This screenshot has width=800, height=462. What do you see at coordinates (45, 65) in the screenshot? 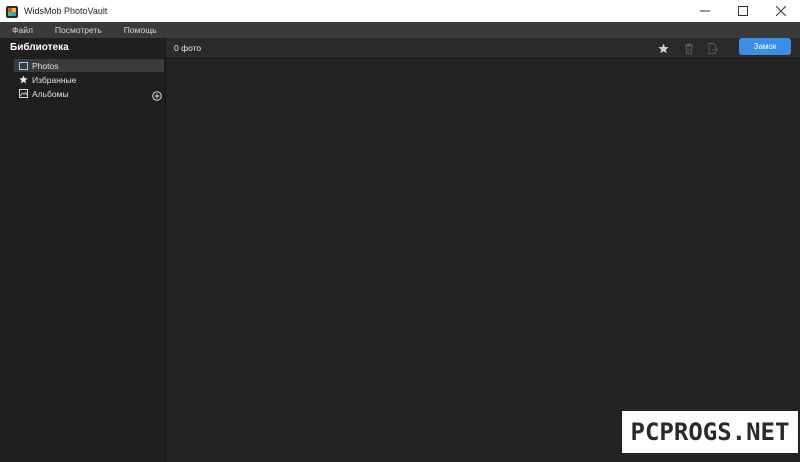
I see `sidebar-item-label: Photos` at bounding box center [45, 65].